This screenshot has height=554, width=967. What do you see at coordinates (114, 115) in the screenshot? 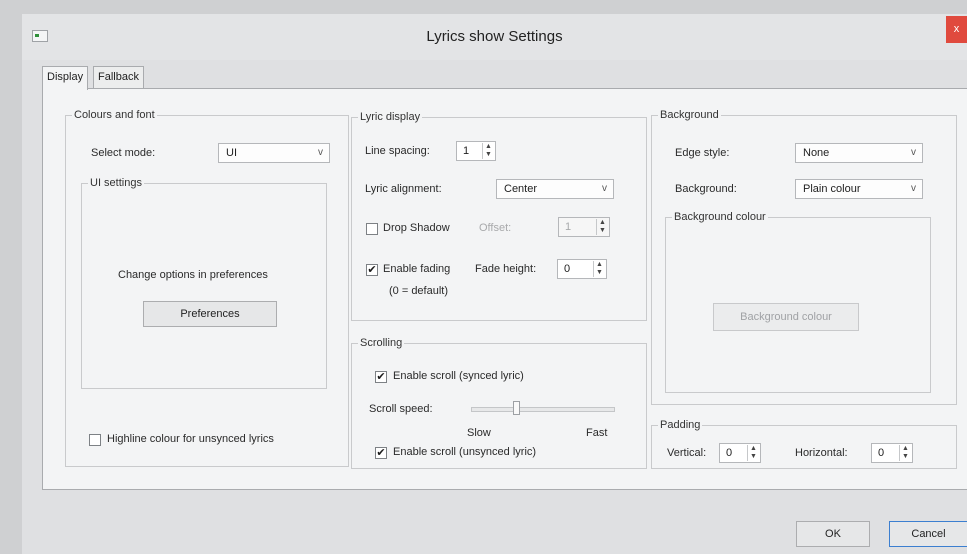
I see `colours-font-legend: Colours and font` at bounding box center [114, 115].